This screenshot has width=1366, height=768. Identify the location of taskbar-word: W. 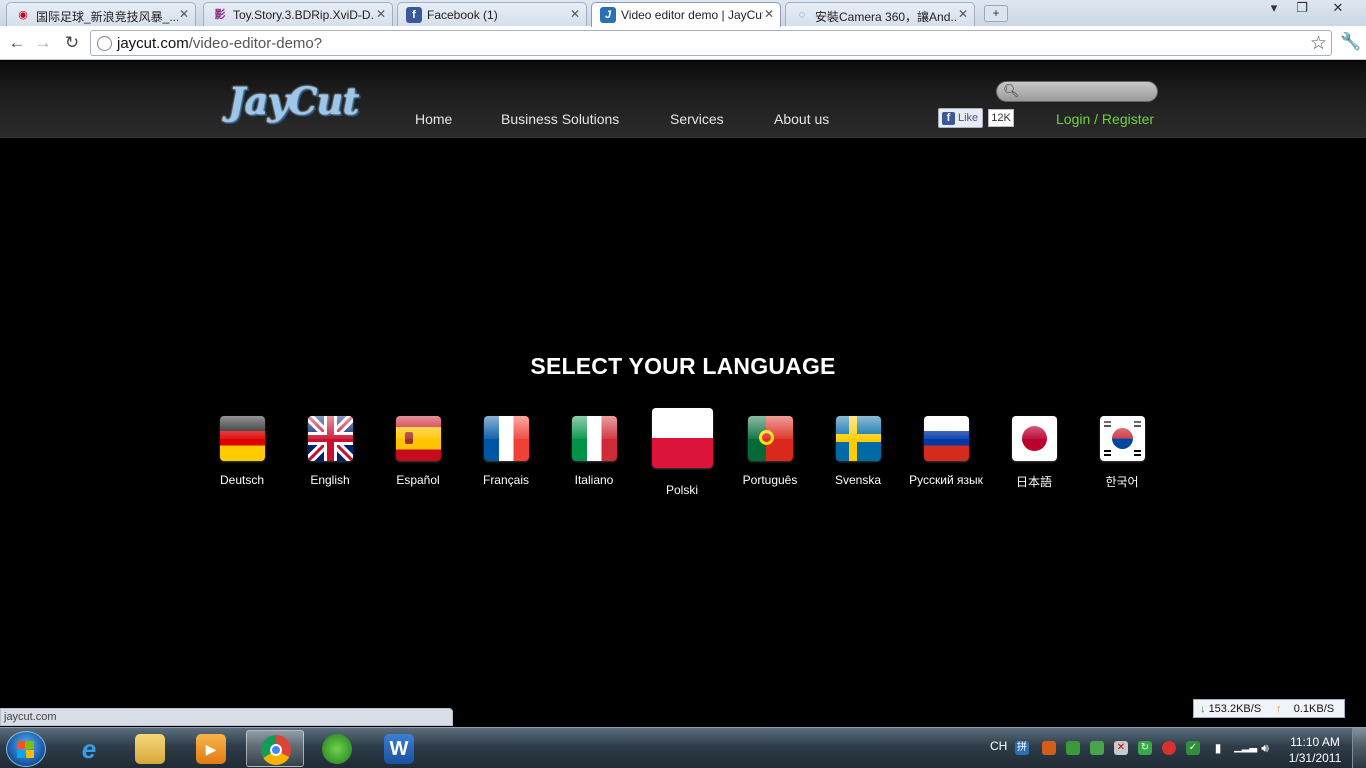
(399, 748).